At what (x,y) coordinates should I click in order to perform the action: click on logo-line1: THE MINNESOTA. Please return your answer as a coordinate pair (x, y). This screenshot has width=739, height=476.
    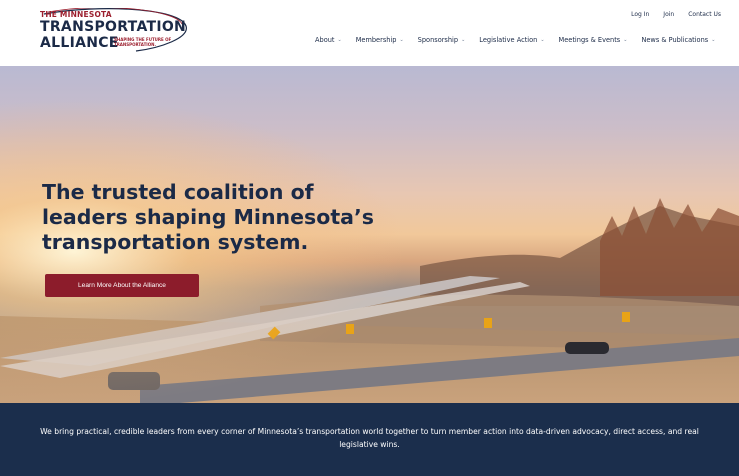
    Looking at the image, I should click on (76, 14).